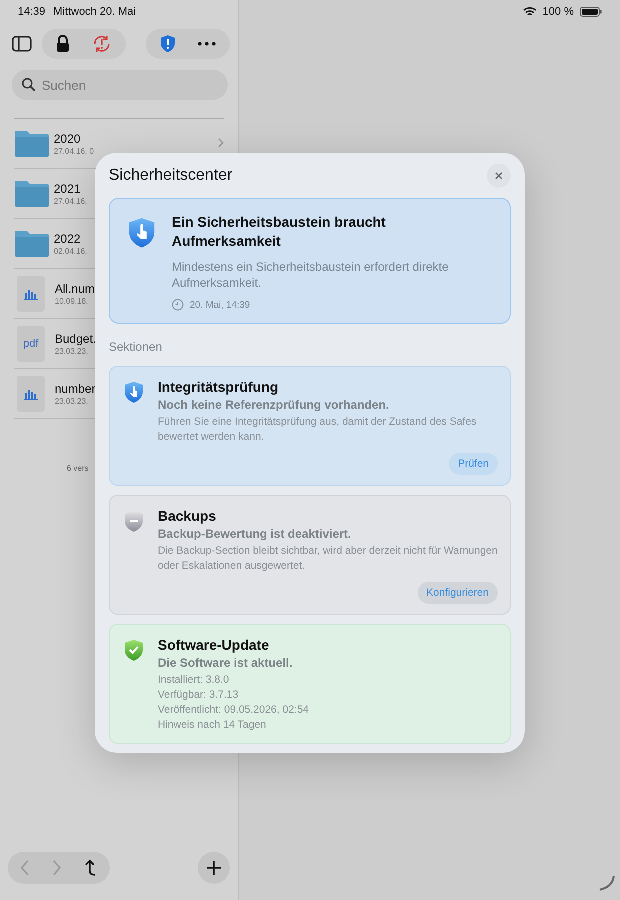 Image resolution: width=620 pixels, height=900 pixels. I want to click on sections-heading: Sektionen, so click(136, 347).